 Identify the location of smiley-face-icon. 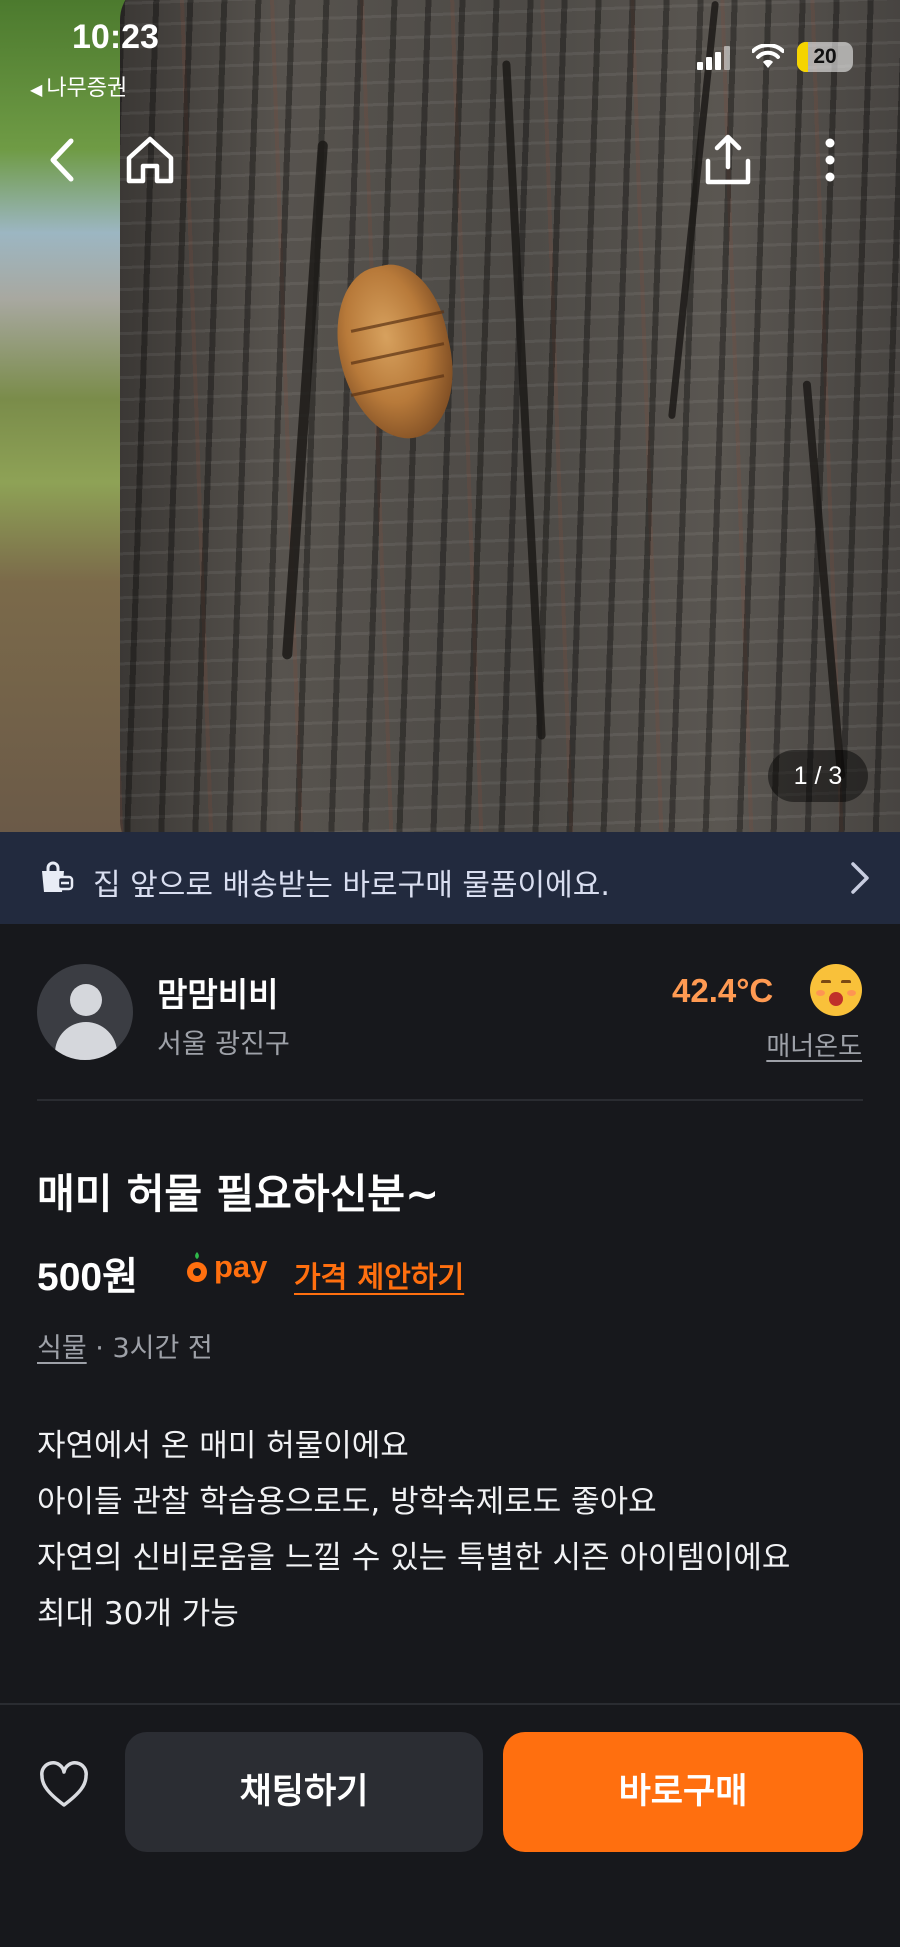
(836, 990).